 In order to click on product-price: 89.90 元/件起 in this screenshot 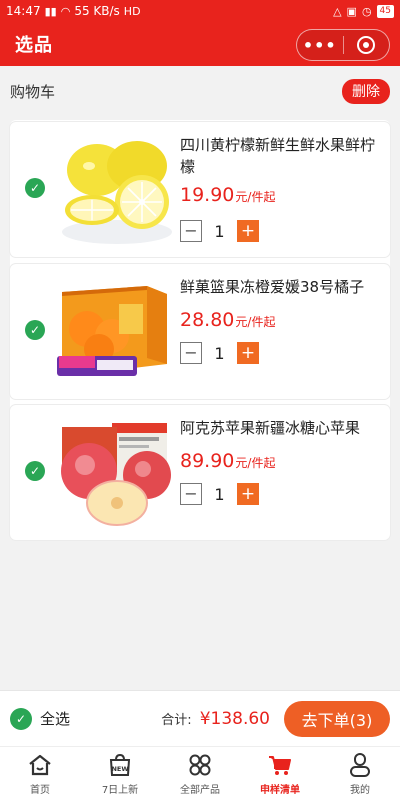, I will do `click(227, 461)`.